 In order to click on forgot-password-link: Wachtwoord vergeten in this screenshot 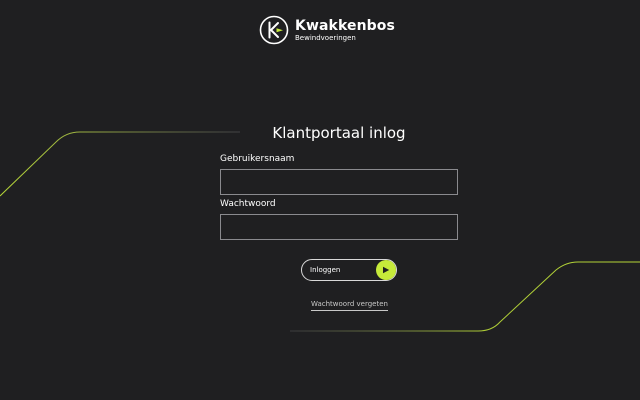, I will do `click(349, 305)`.